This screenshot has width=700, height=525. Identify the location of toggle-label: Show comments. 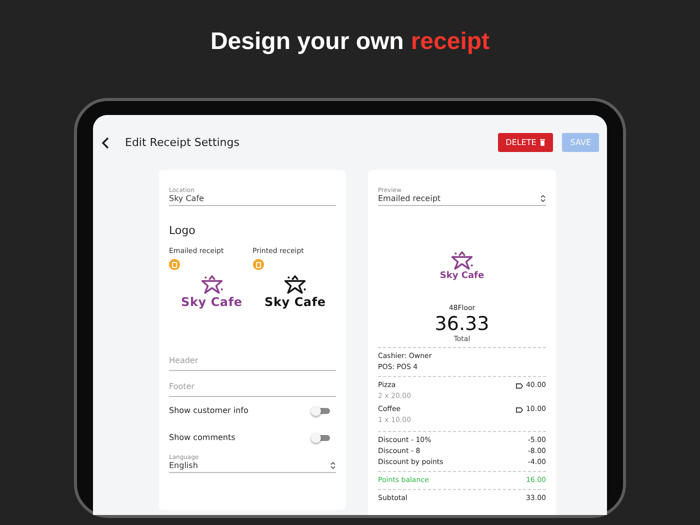
(202, 437).